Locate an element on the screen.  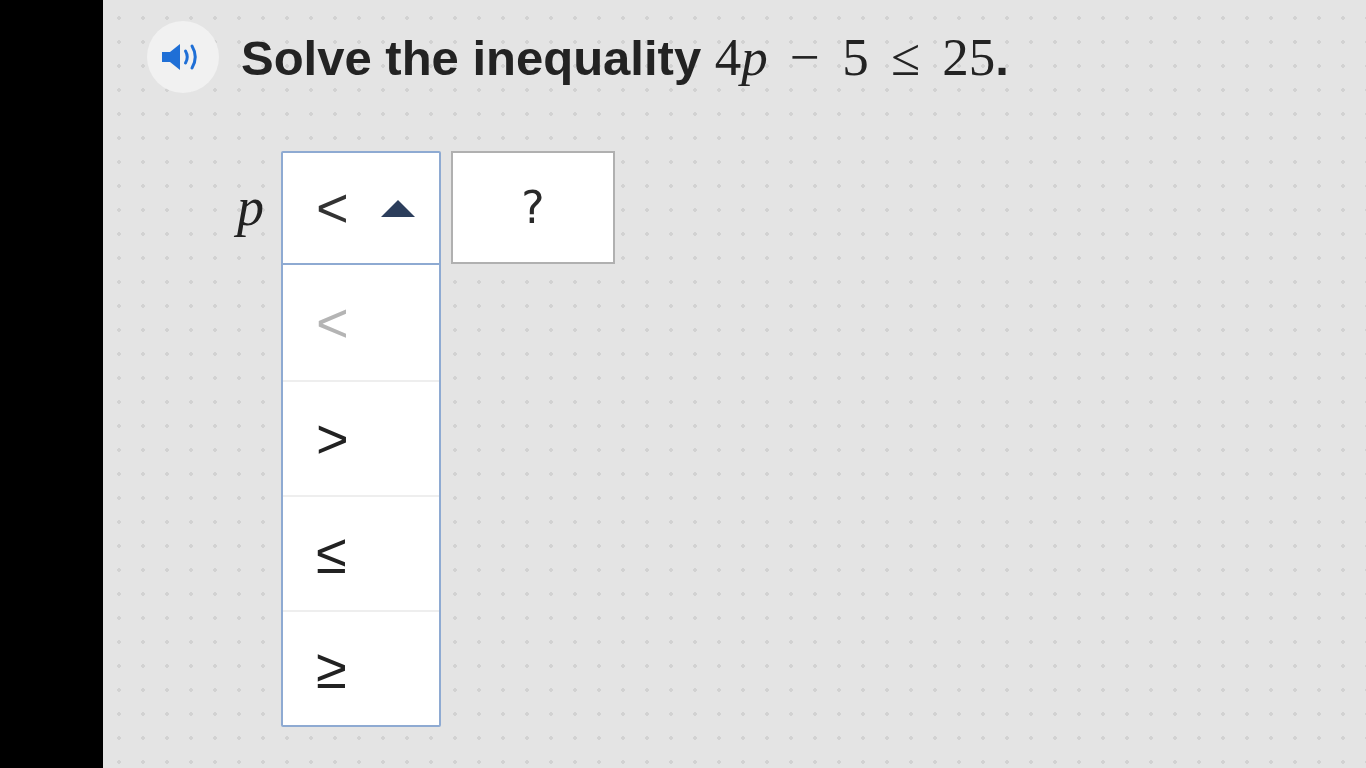
caret-icon is located at coordinates (397, 208).